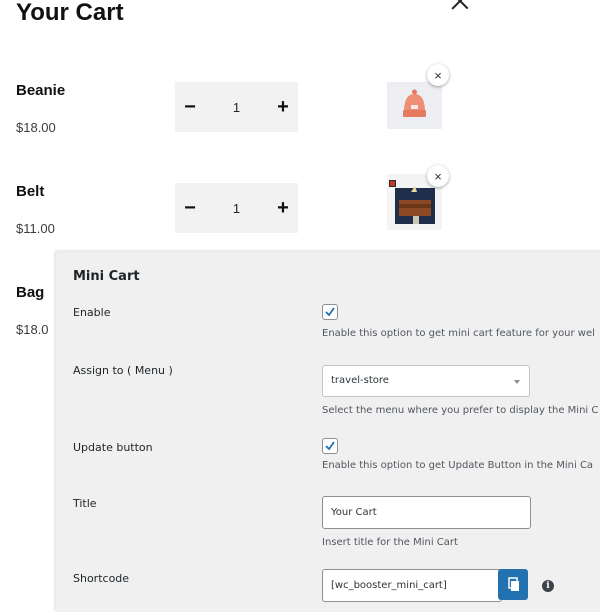 The width and height of the screenshot is (600, 612). I want to click on shortcode-label: Shortcode, so click(101, 578).